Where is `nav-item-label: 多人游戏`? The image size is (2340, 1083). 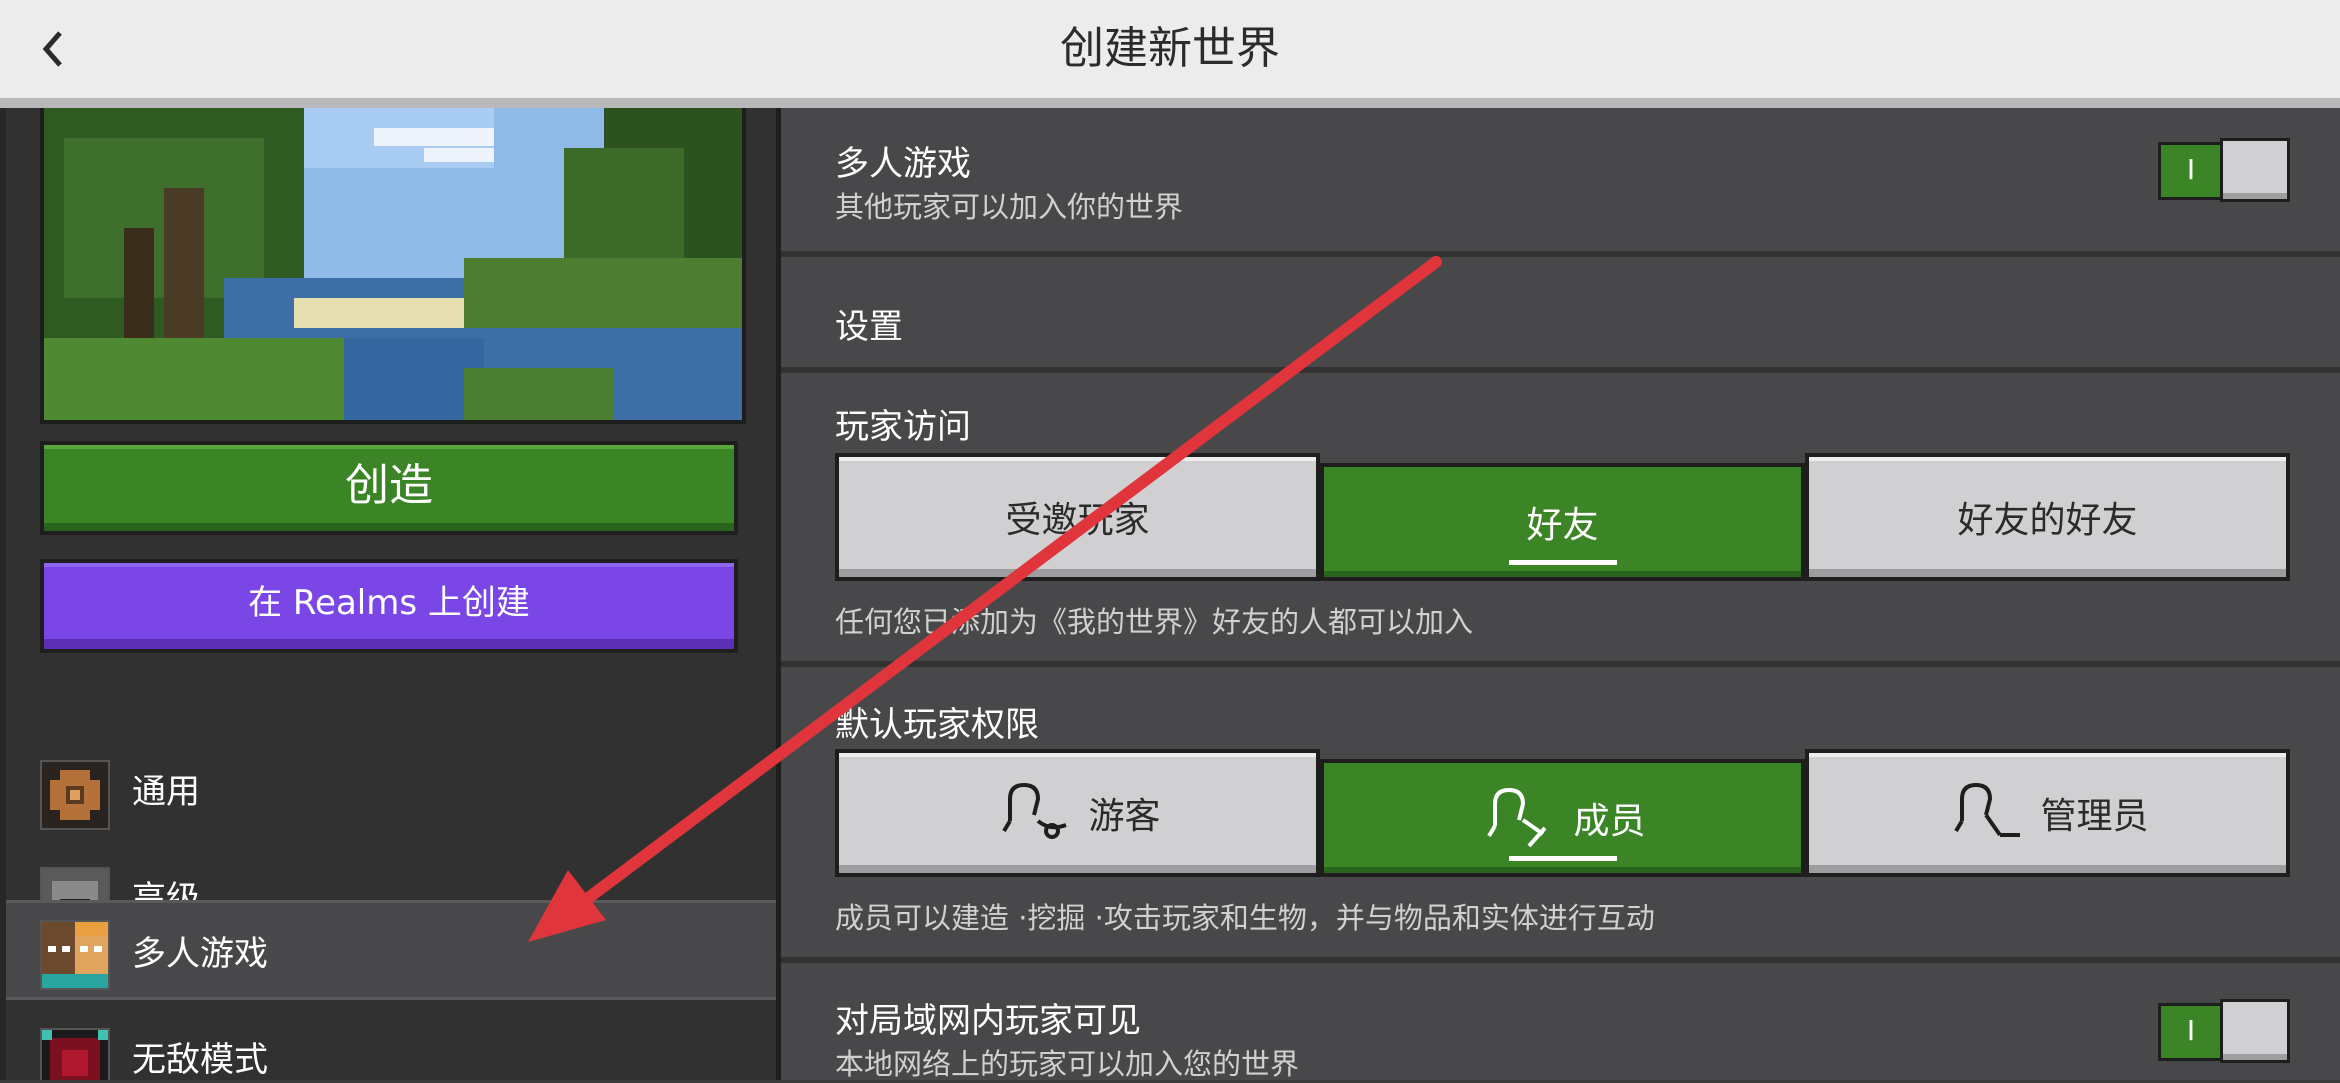
nav-item-label: 多人游戏 is located at coordinates (200, 953).